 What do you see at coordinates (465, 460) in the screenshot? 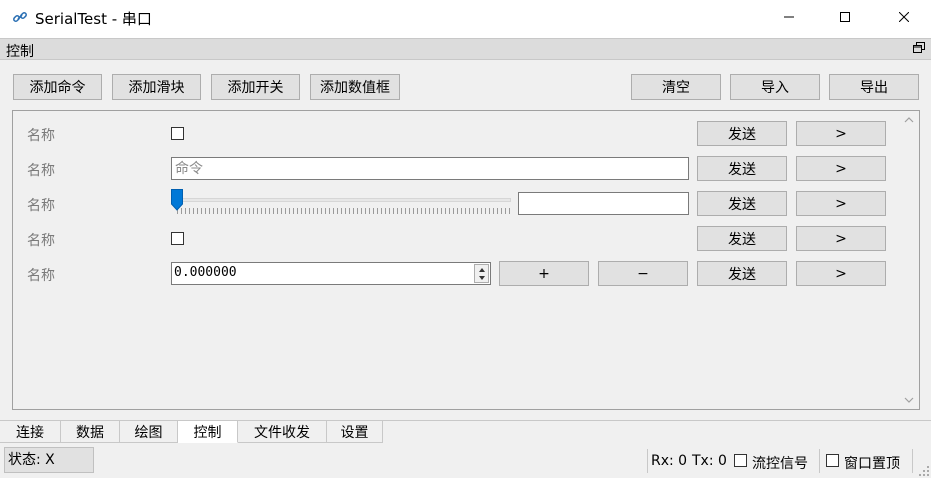
I see `status-bar: 状态: X Rx: 0 Tx: 0 流控信号 窗口置顶` at bounding box center [465, 460].